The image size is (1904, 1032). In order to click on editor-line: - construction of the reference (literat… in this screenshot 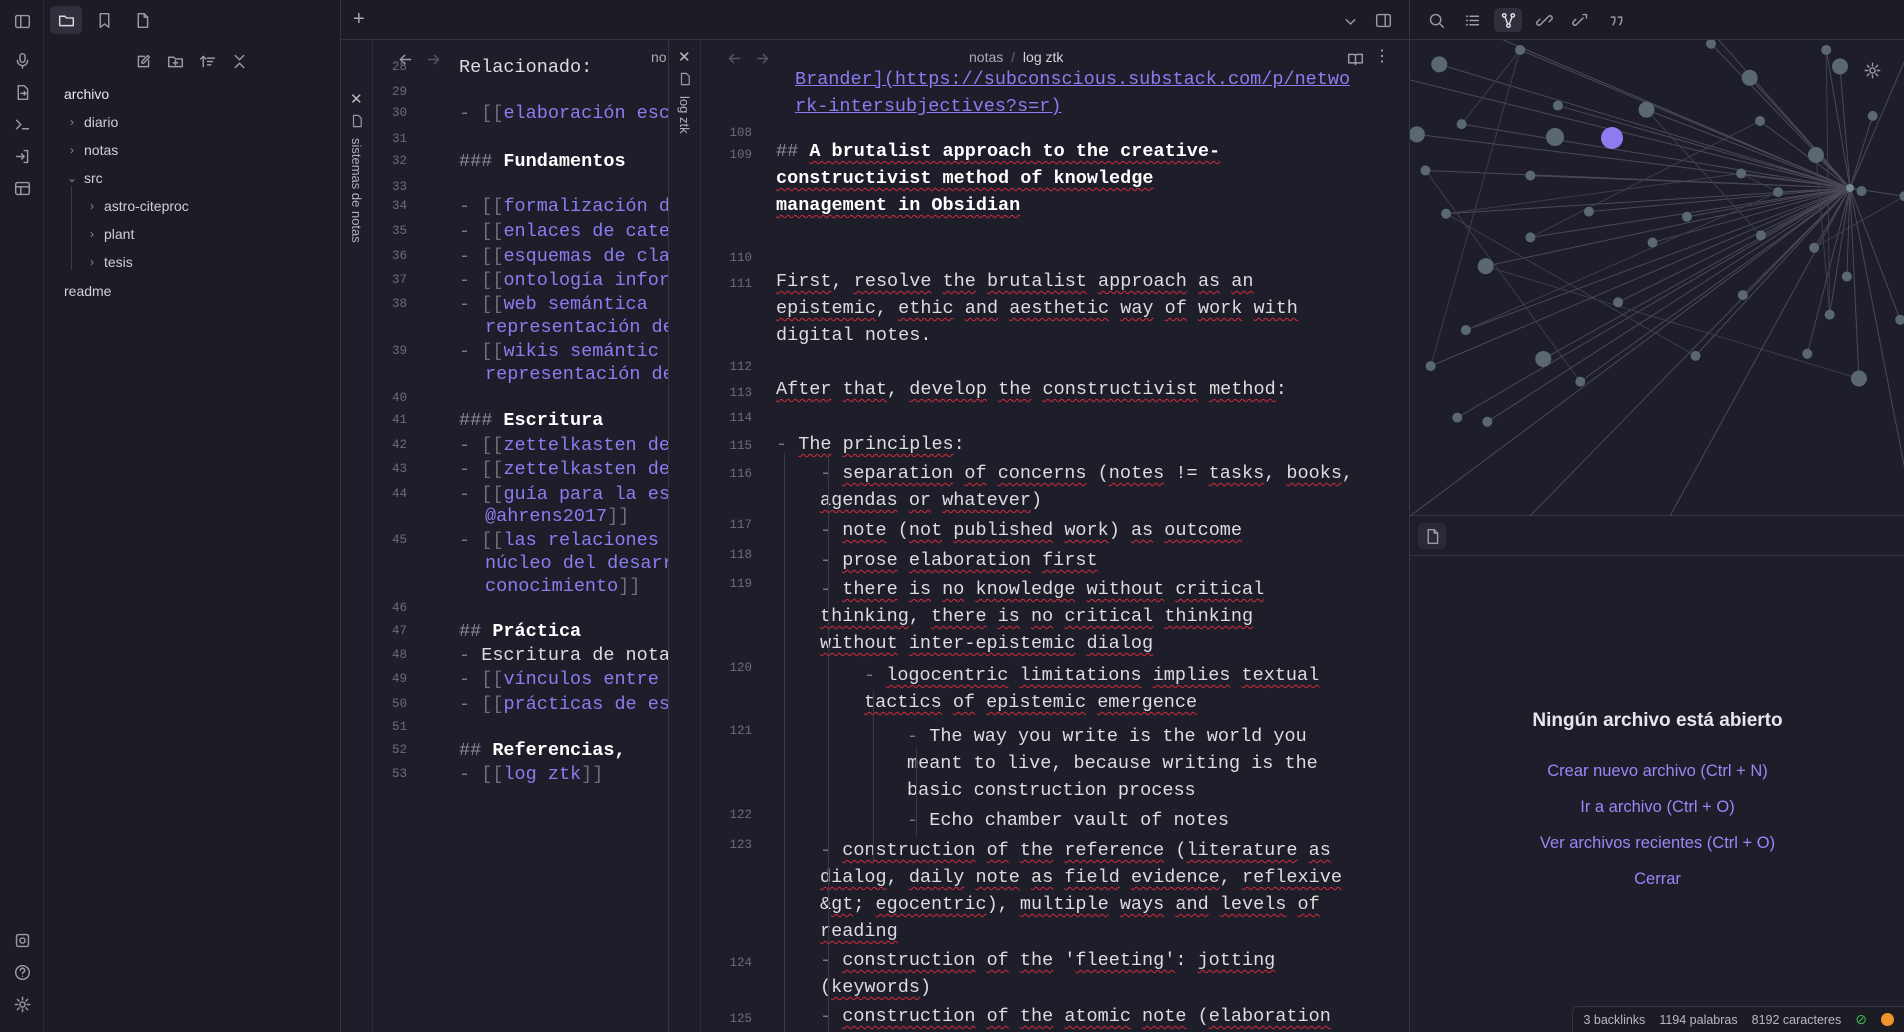, I will do `click(1075, 850)`.